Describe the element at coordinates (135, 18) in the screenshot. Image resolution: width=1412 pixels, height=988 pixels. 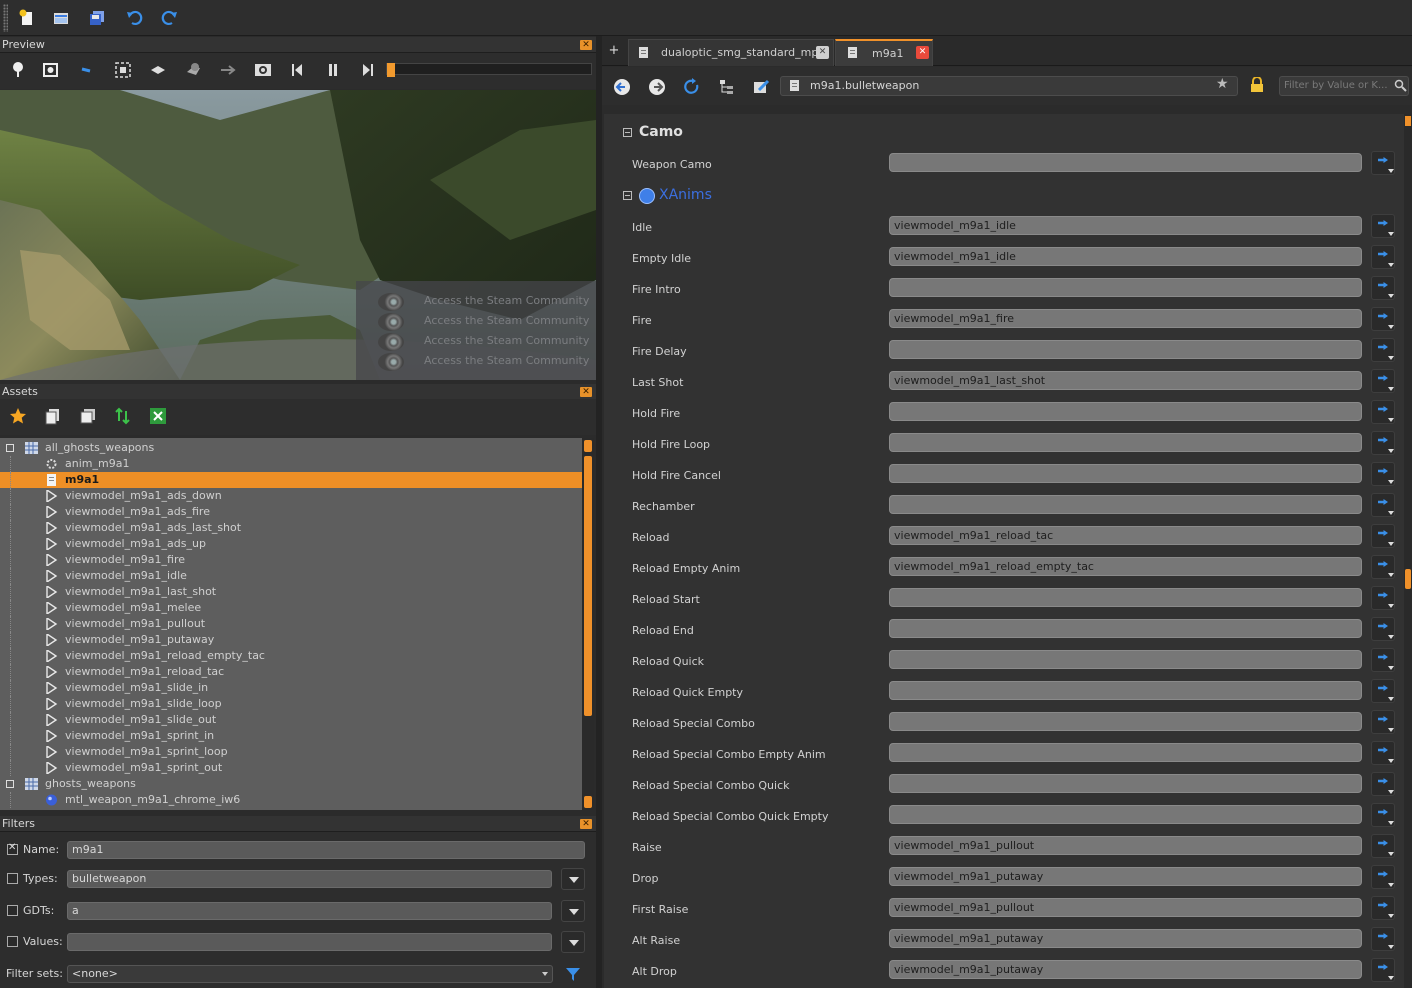
I see `undo-icon` at that location.